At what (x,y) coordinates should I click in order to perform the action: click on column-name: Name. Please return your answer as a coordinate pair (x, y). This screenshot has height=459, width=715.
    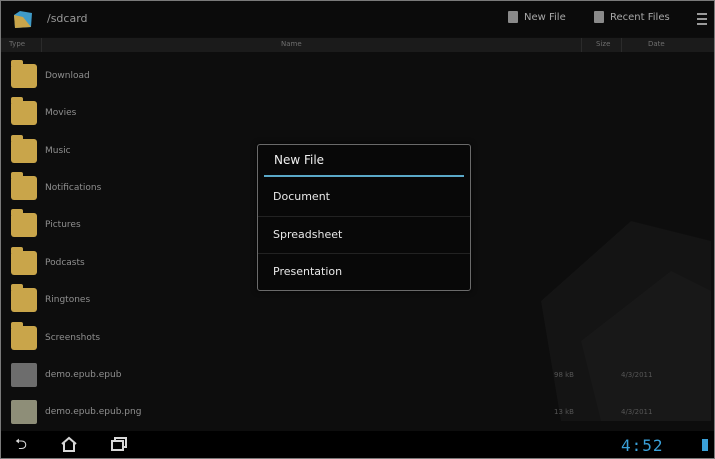
    Looking at the image, I should click on (291, 44).